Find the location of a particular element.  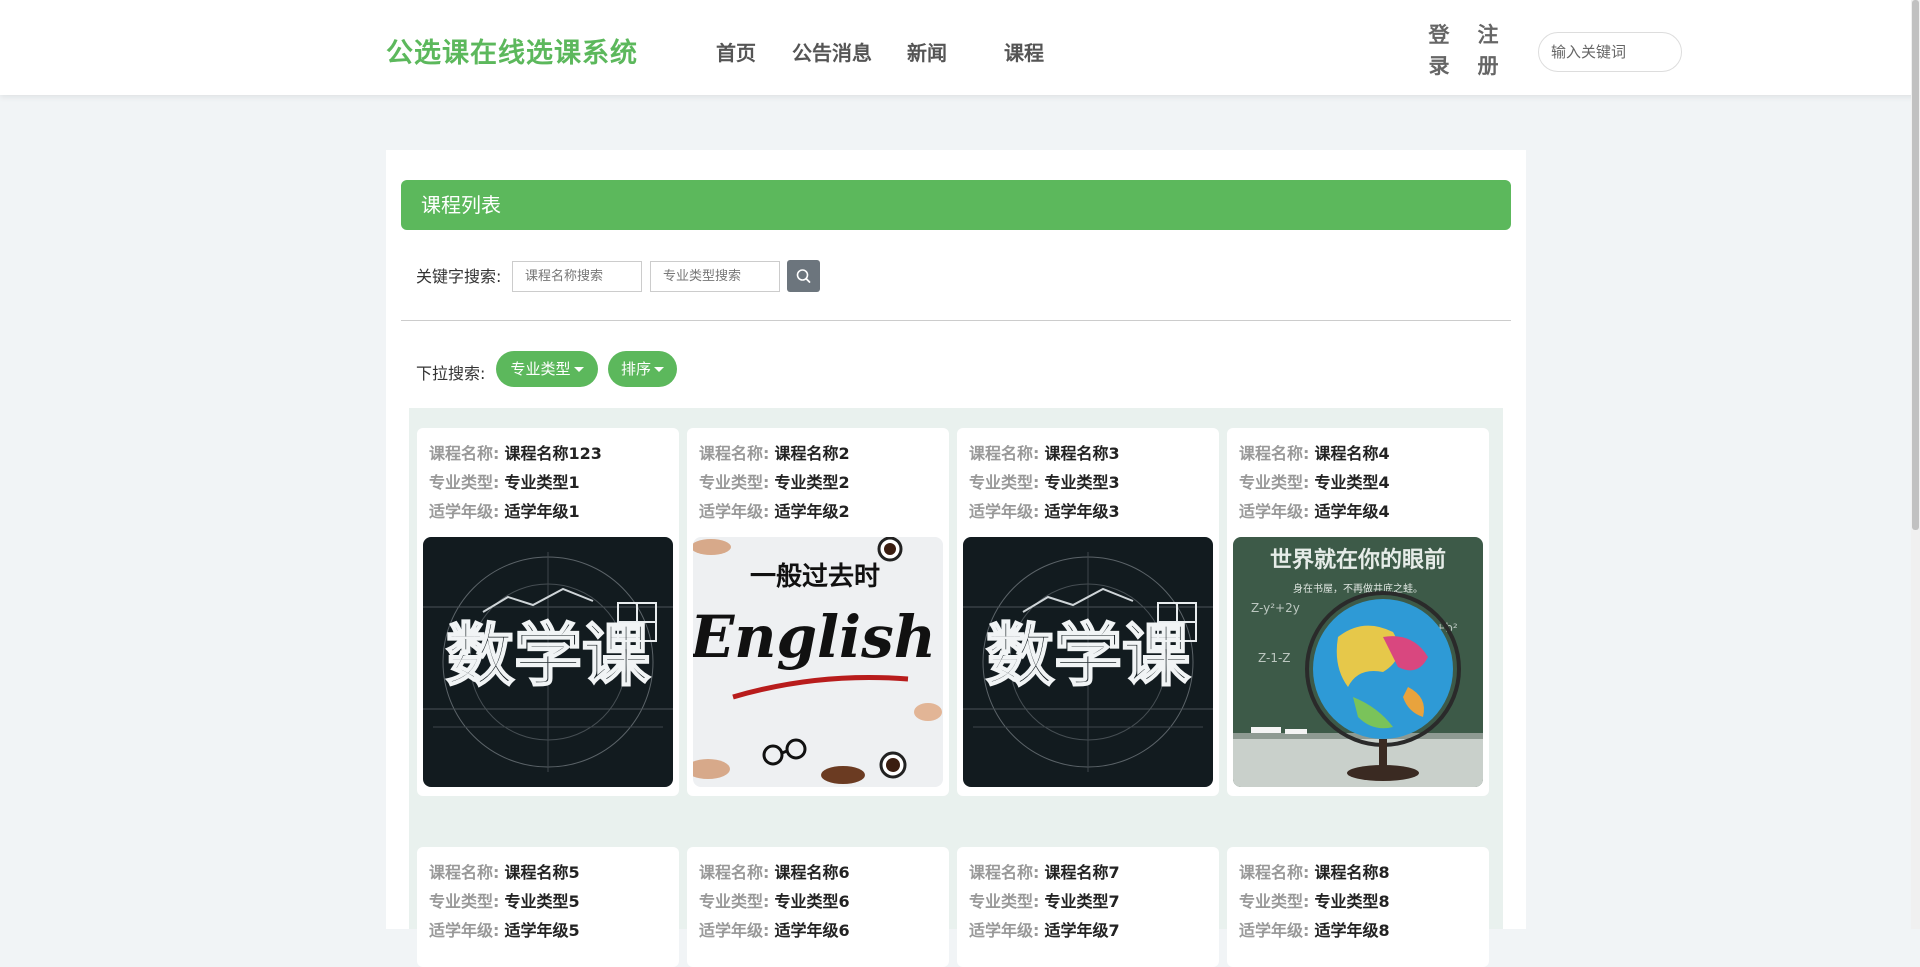

grade: 适学年级1 is located at coordinates (542, 511).